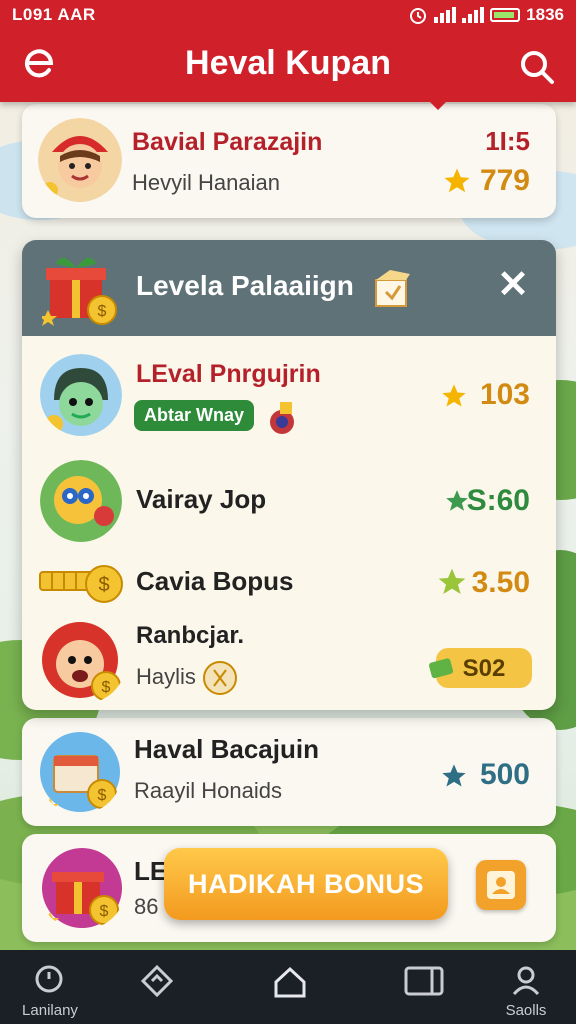 The width and height of the screenshot is (576, 1024). I want to click on zombie-avatar, so click(81, 395).